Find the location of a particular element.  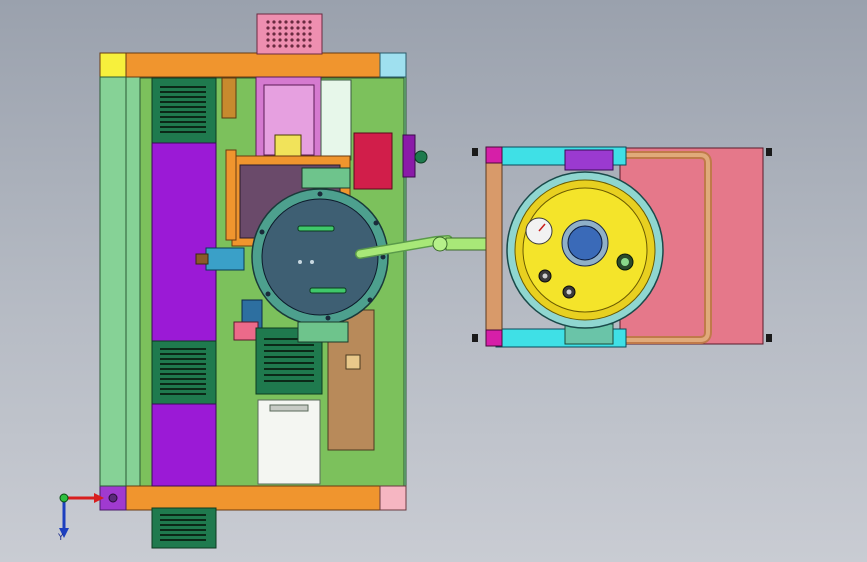

y-axis-label: Y is located at coordinates (61, 538).